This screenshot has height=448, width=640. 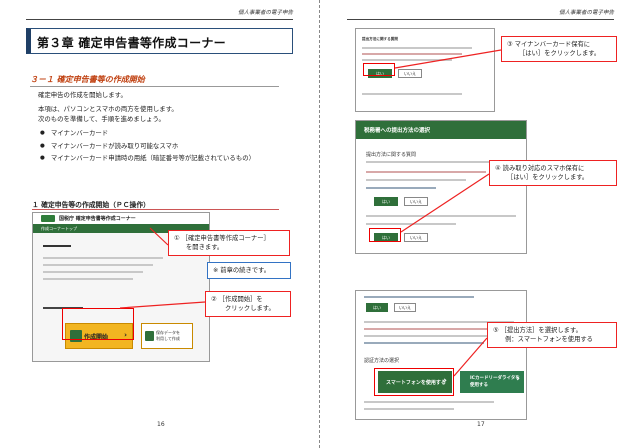 I want to click on page-number: 17, so click(x=481, y=424).